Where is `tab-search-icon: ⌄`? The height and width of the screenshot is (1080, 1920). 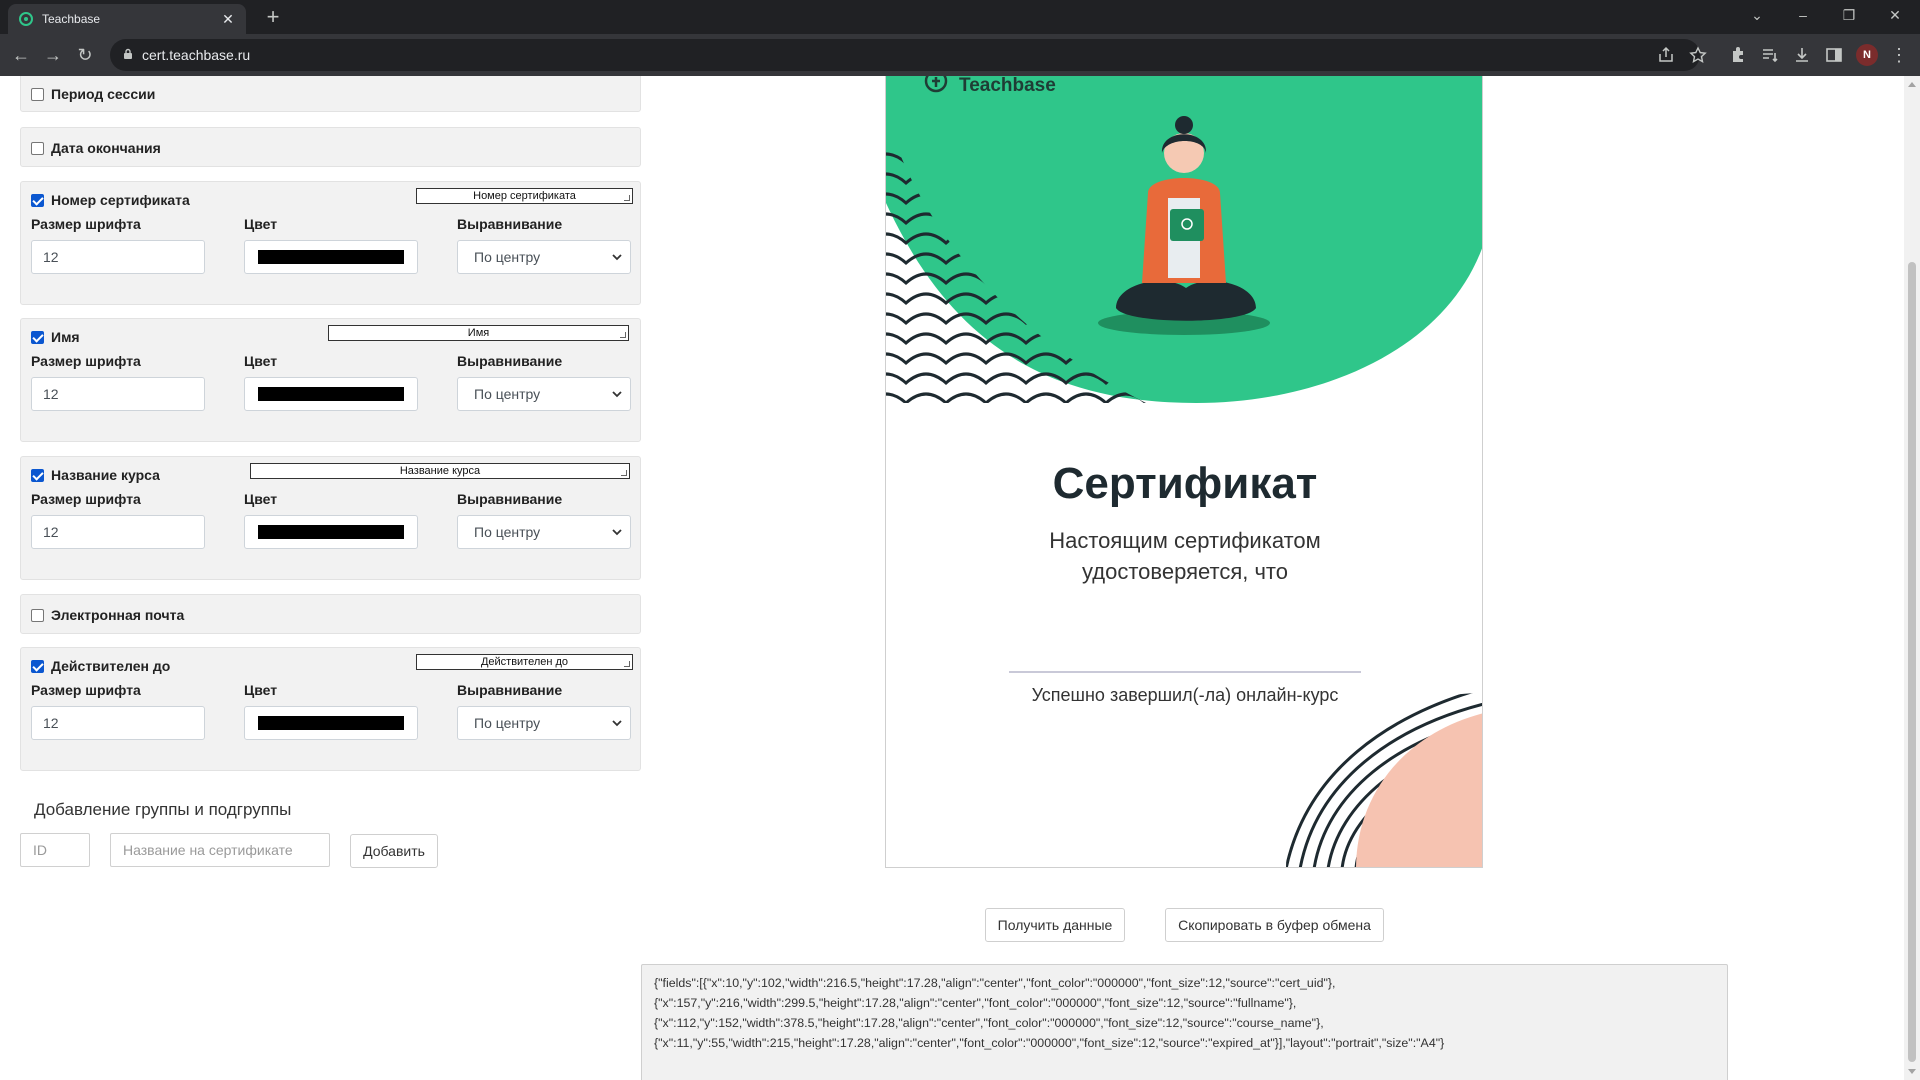 tab-search-icon: ⌄ is located at coordinates (1757, 15).